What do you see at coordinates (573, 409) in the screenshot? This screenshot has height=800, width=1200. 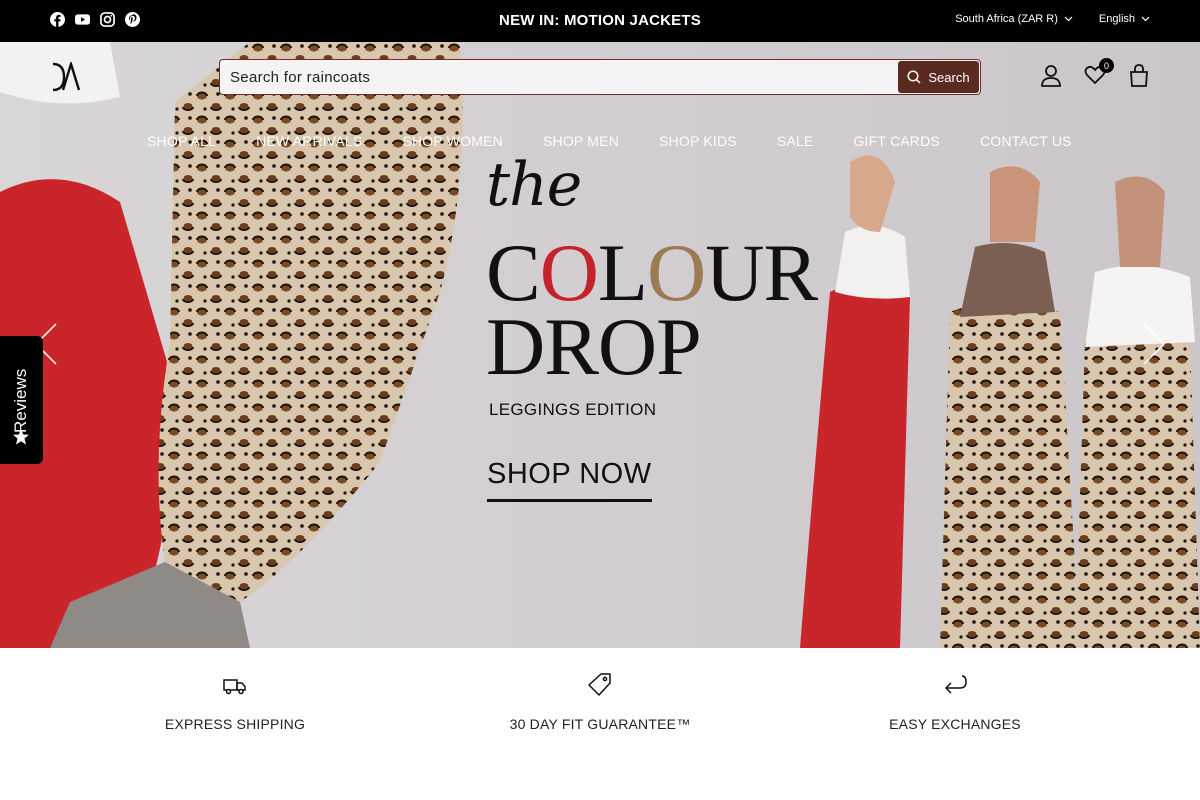 I see `hero-subtitle: LEGGINGS EDITION` at bounding box center [573, 409].